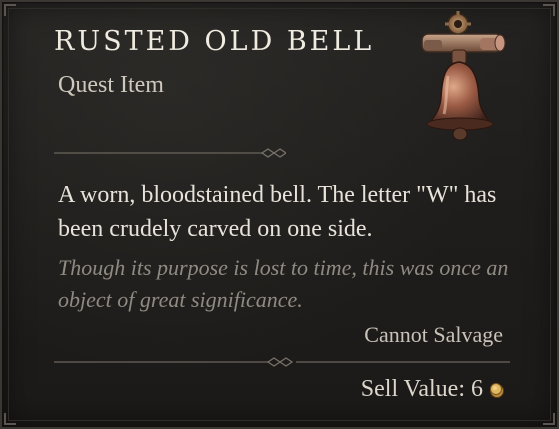 The height and width of the screenshot is (429, 559). I want to click on salvage-status: Cannot Salvage, so click(433, 334).